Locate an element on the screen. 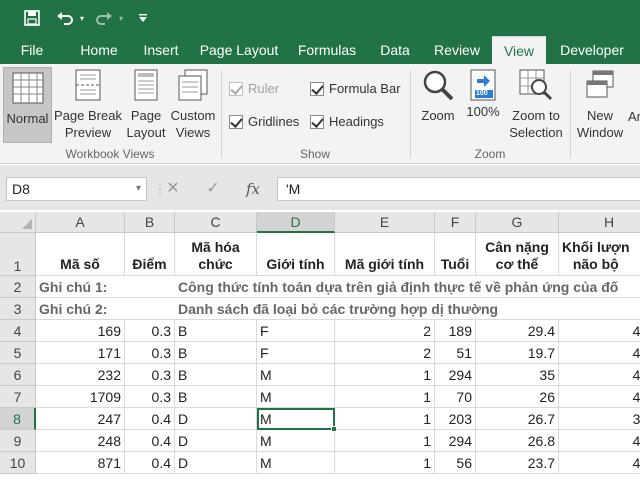 Image resolution: width=640 pixels, height=480 pixels. normal-view-button: Normal is located at coordinates (27, 105).